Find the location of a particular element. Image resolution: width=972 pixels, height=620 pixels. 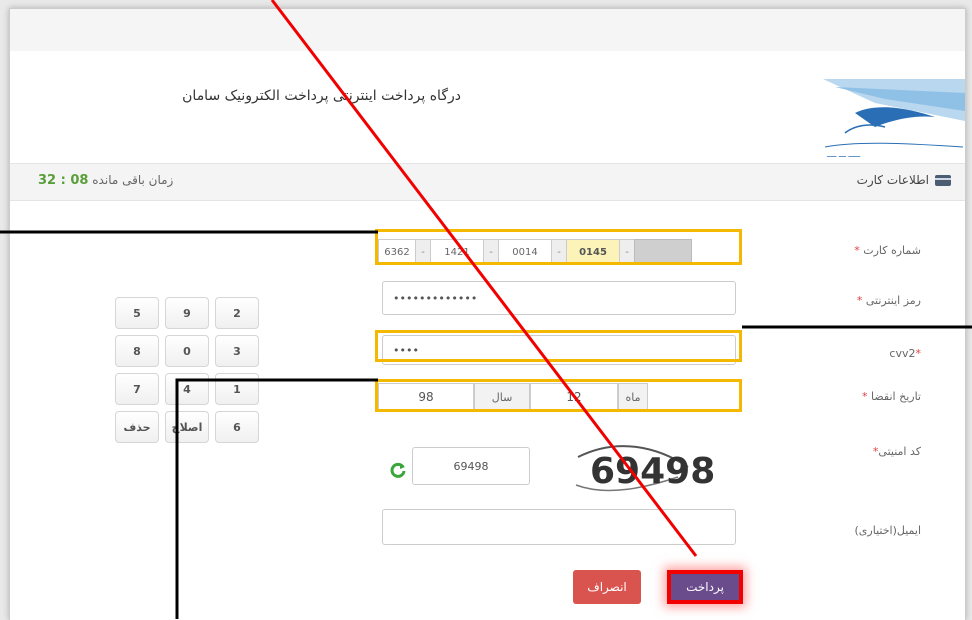

cvv2-label: *cvv2 is located at coordinates (905, 353).